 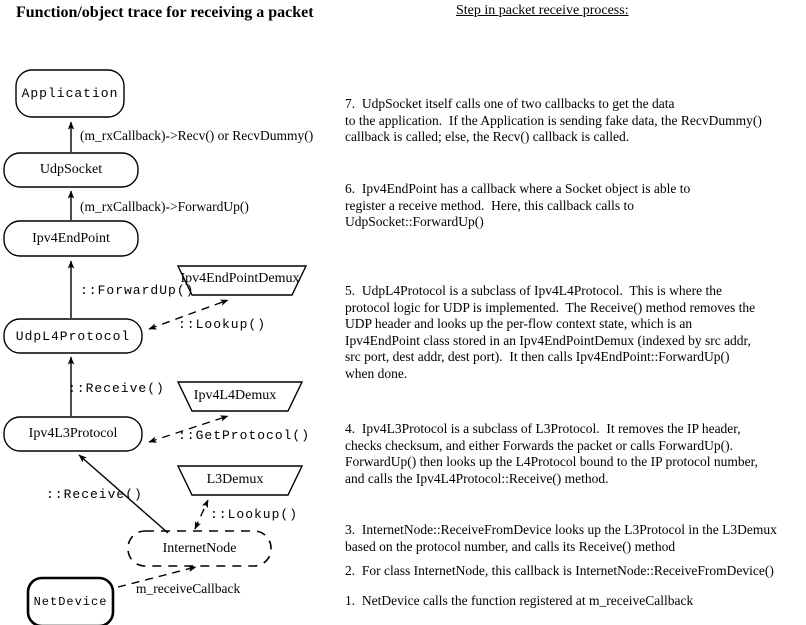 I want to click on node-shape-net-device, so click(x=70, y=600).